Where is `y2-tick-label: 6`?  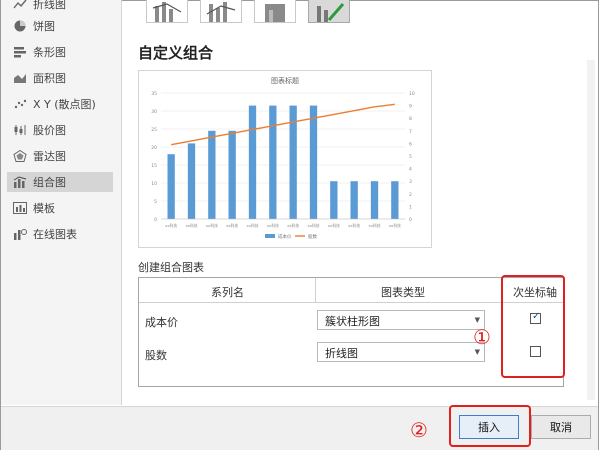 y2-tick-label: 6 is located at coordinates (410, 144).